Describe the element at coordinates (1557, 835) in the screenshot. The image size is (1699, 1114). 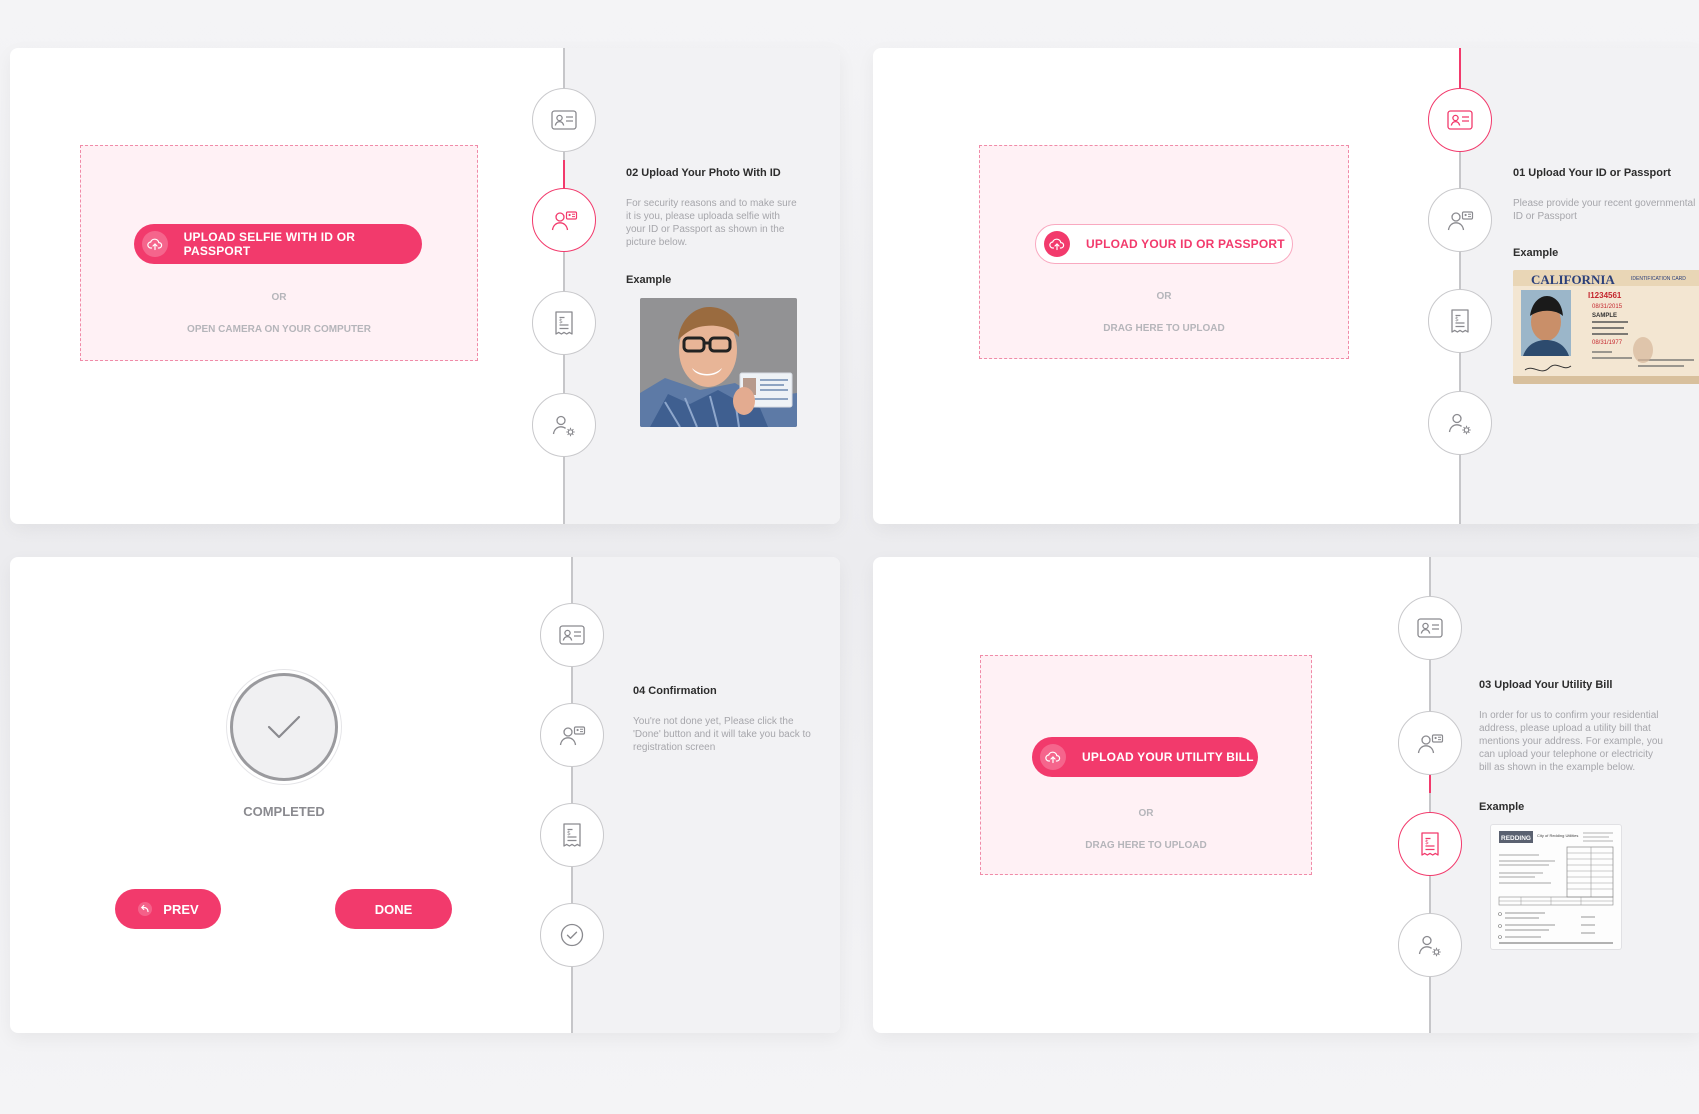
I see `bill-heading: City of Redding Utilities` at that location.